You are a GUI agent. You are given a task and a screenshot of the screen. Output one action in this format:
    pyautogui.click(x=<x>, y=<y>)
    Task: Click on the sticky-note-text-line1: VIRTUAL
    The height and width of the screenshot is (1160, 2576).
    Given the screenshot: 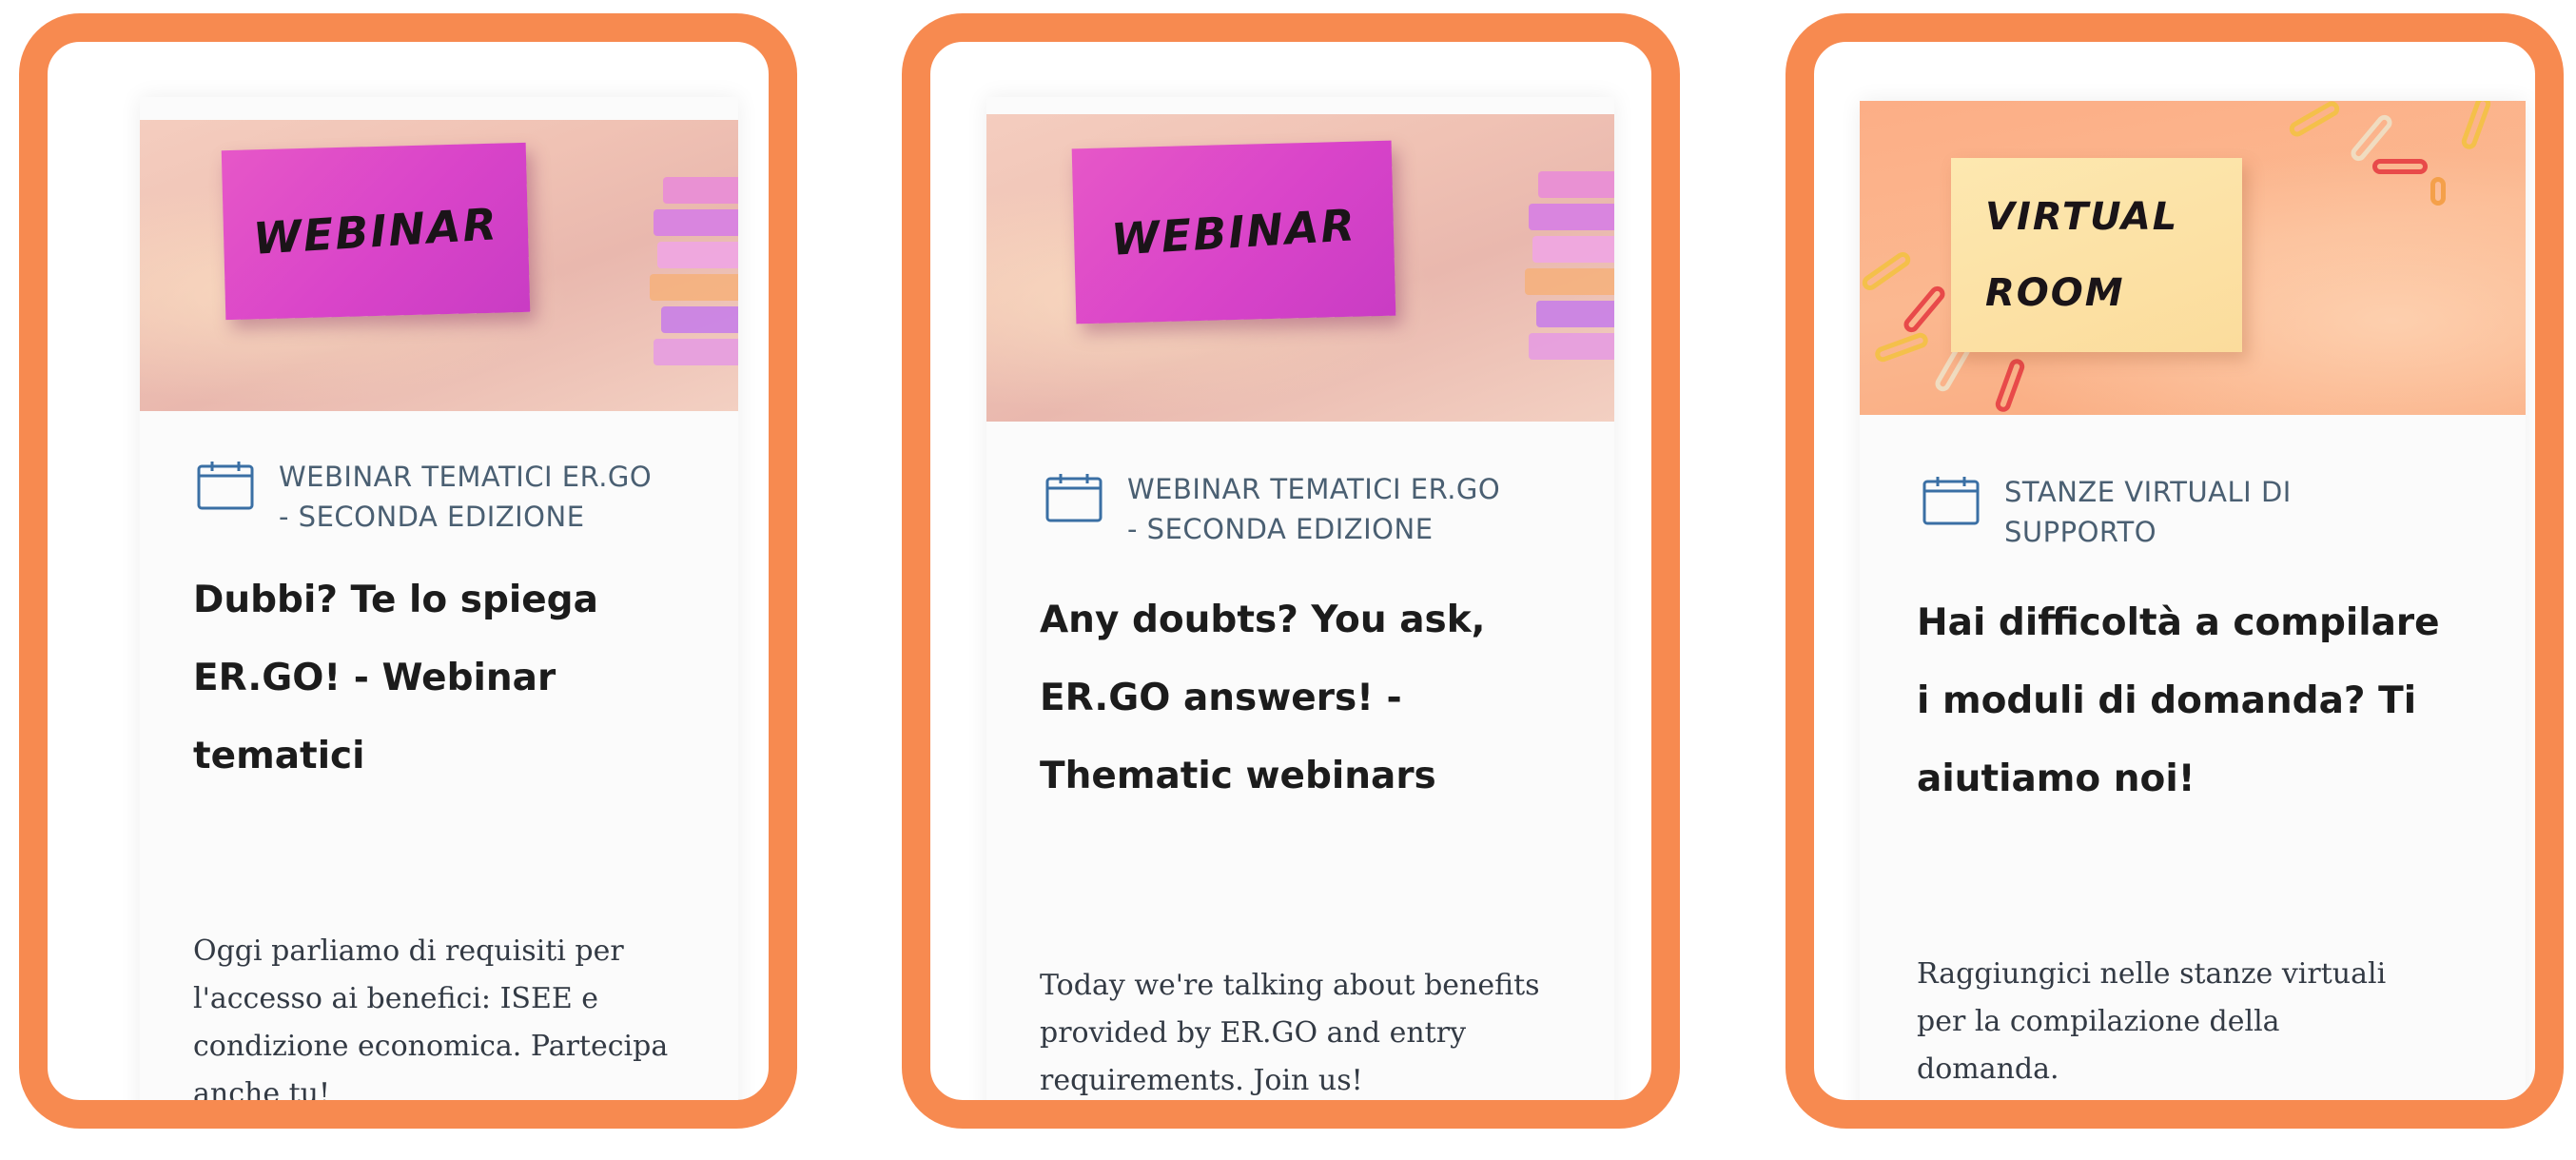 What is the action you would take?
    pyautogui.click(x=2082, y=217)
    